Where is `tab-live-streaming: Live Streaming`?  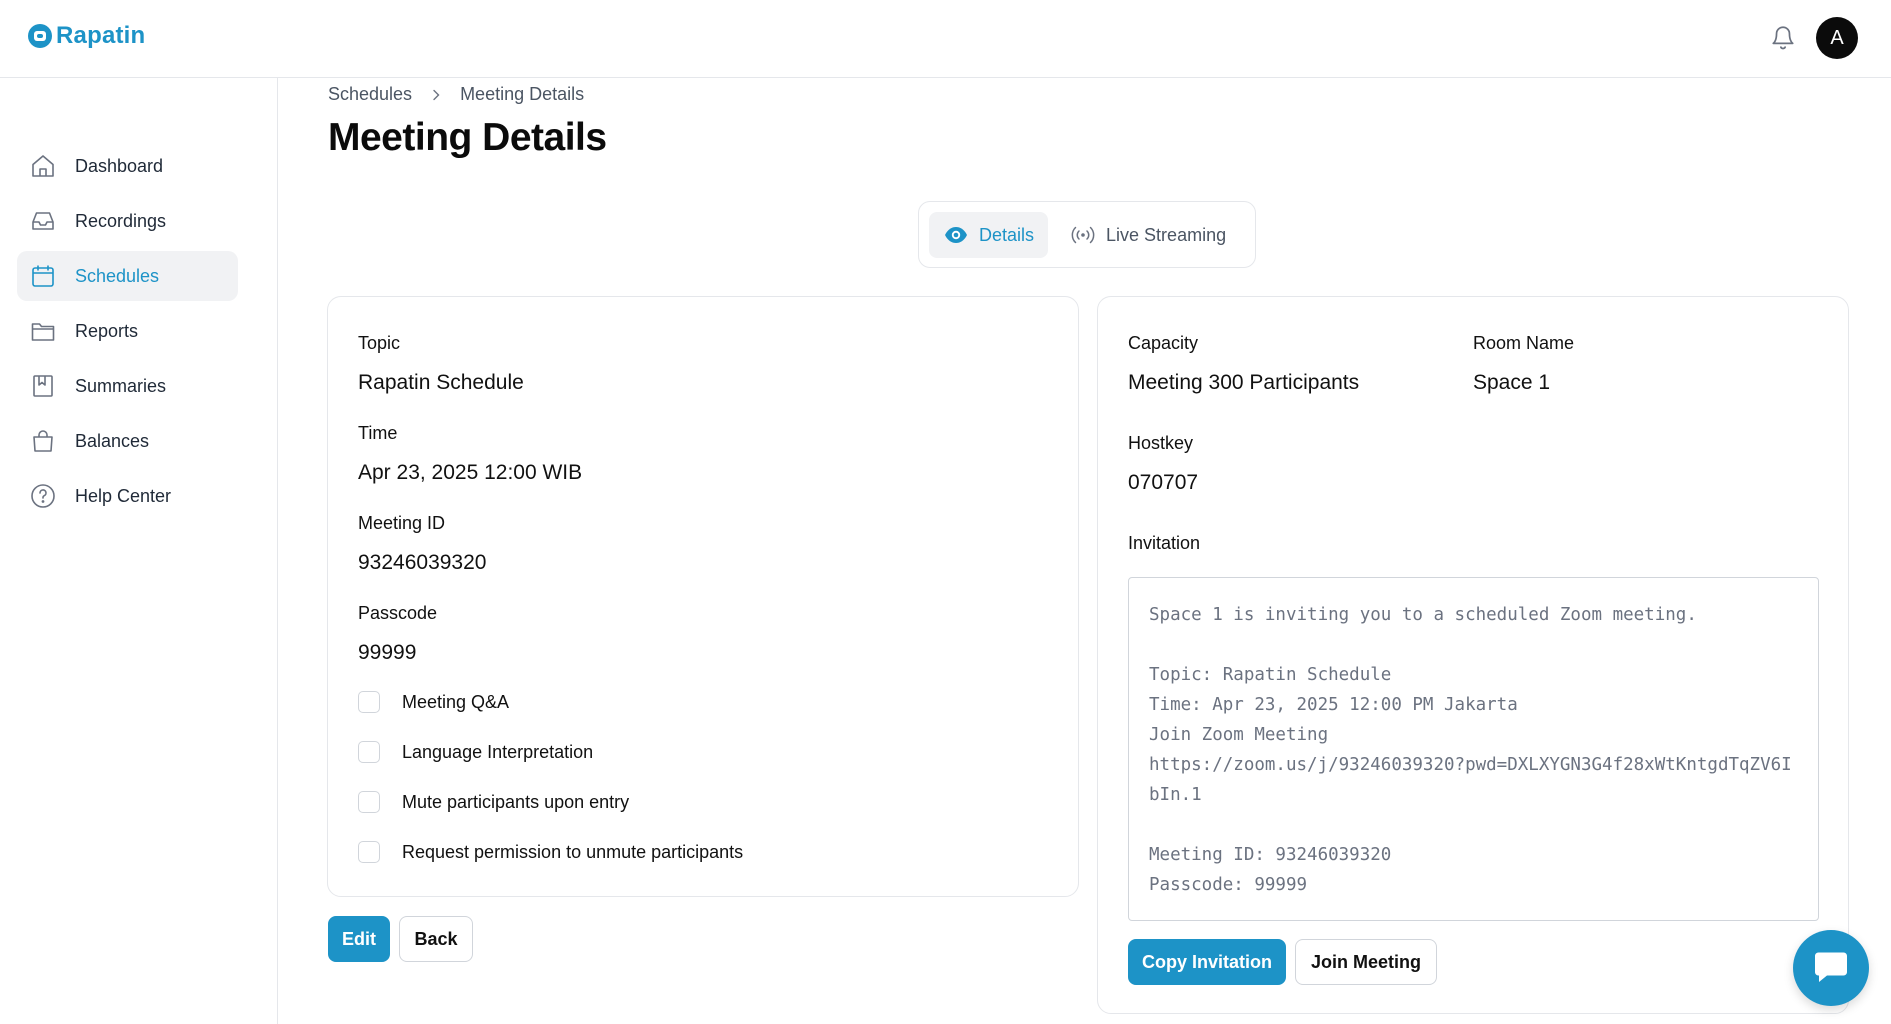 tab-live-streaming: Live Streaming is located at coordinates (1148, 235).